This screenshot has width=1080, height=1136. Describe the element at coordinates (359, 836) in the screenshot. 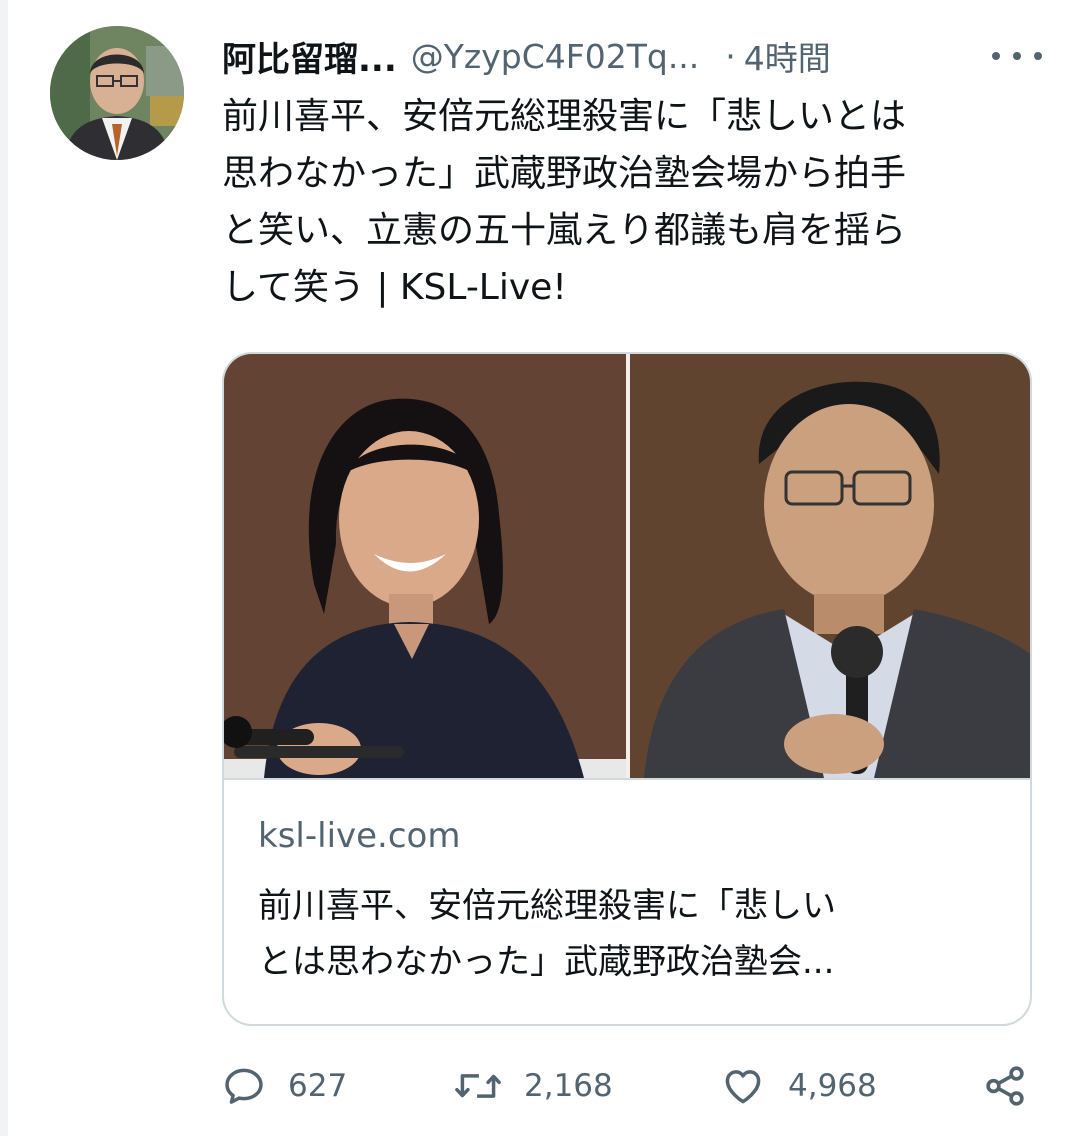

I see `card-domain: ksl-live.com` at that location.